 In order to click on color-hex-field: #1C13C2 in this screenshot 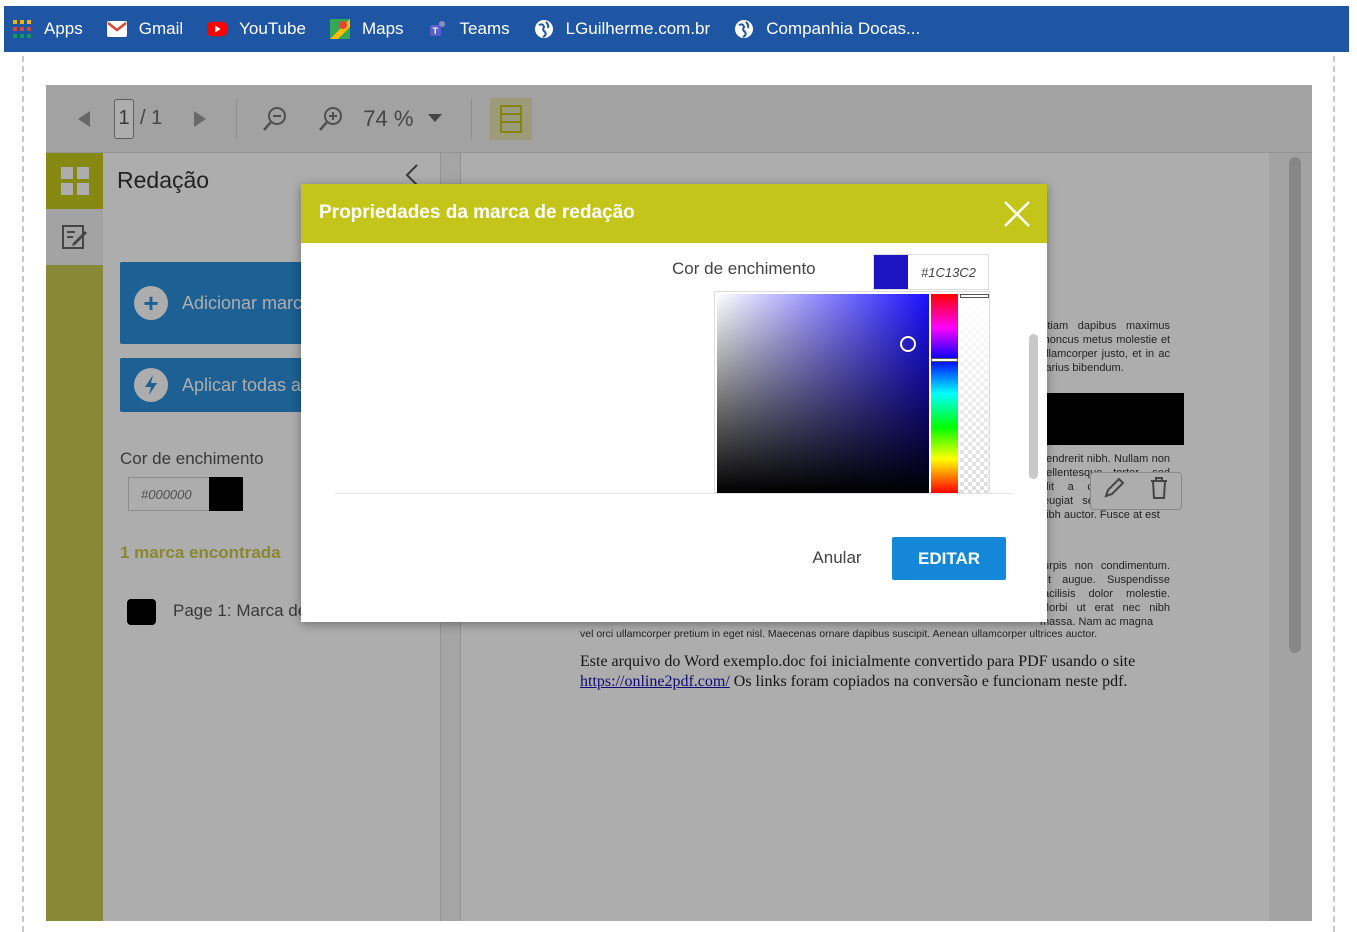, I will do `click(931, 272)`.